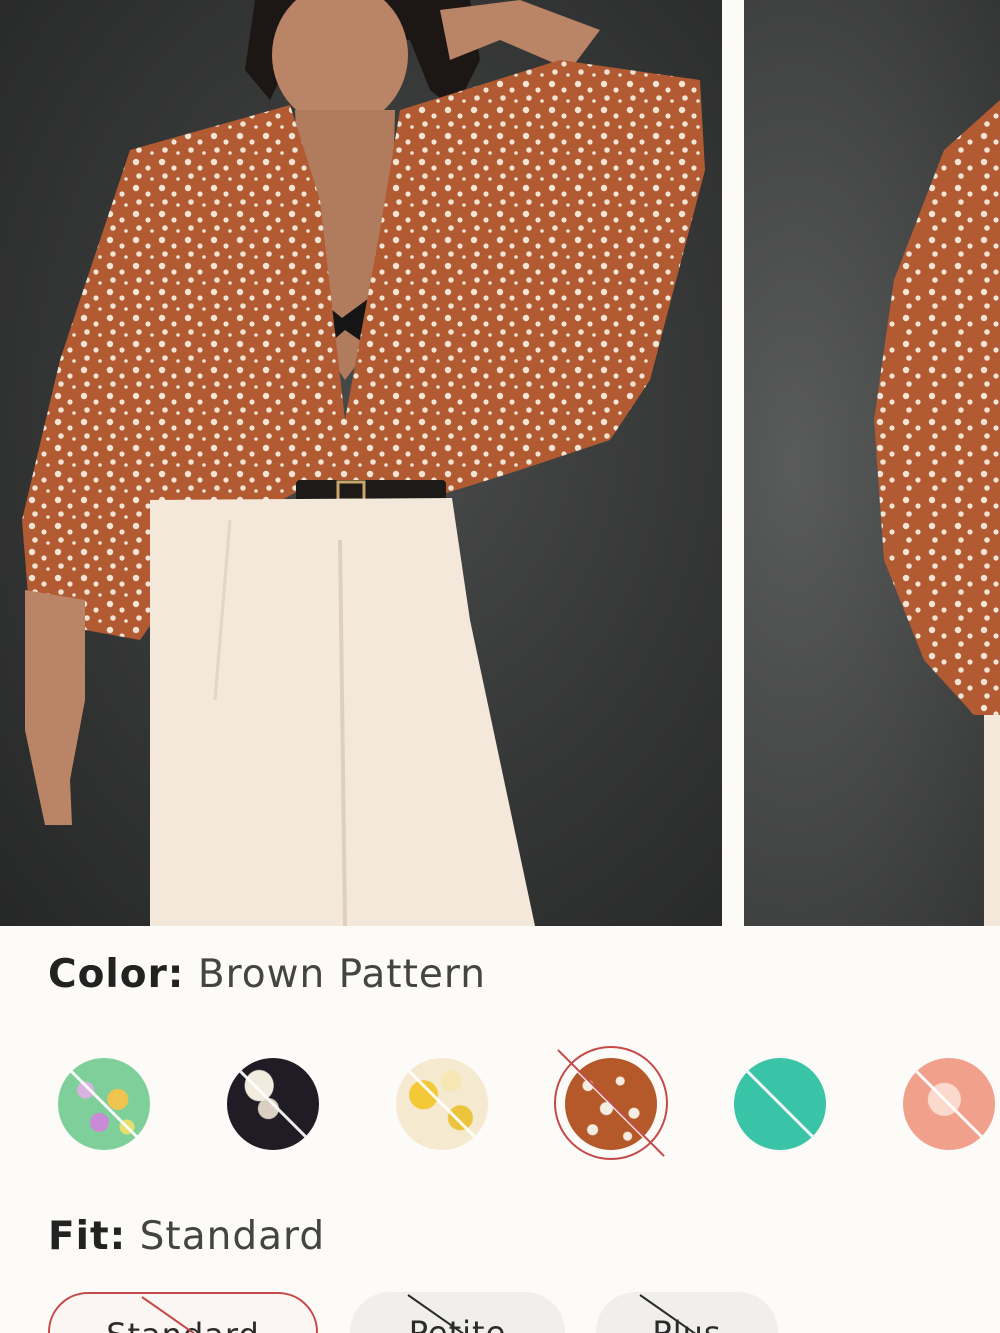 The image size is (1000, 1333). Describe the element at coordinates (687, 1312) in the screenshot. I see `fit-option-plus: Plus` at that location.